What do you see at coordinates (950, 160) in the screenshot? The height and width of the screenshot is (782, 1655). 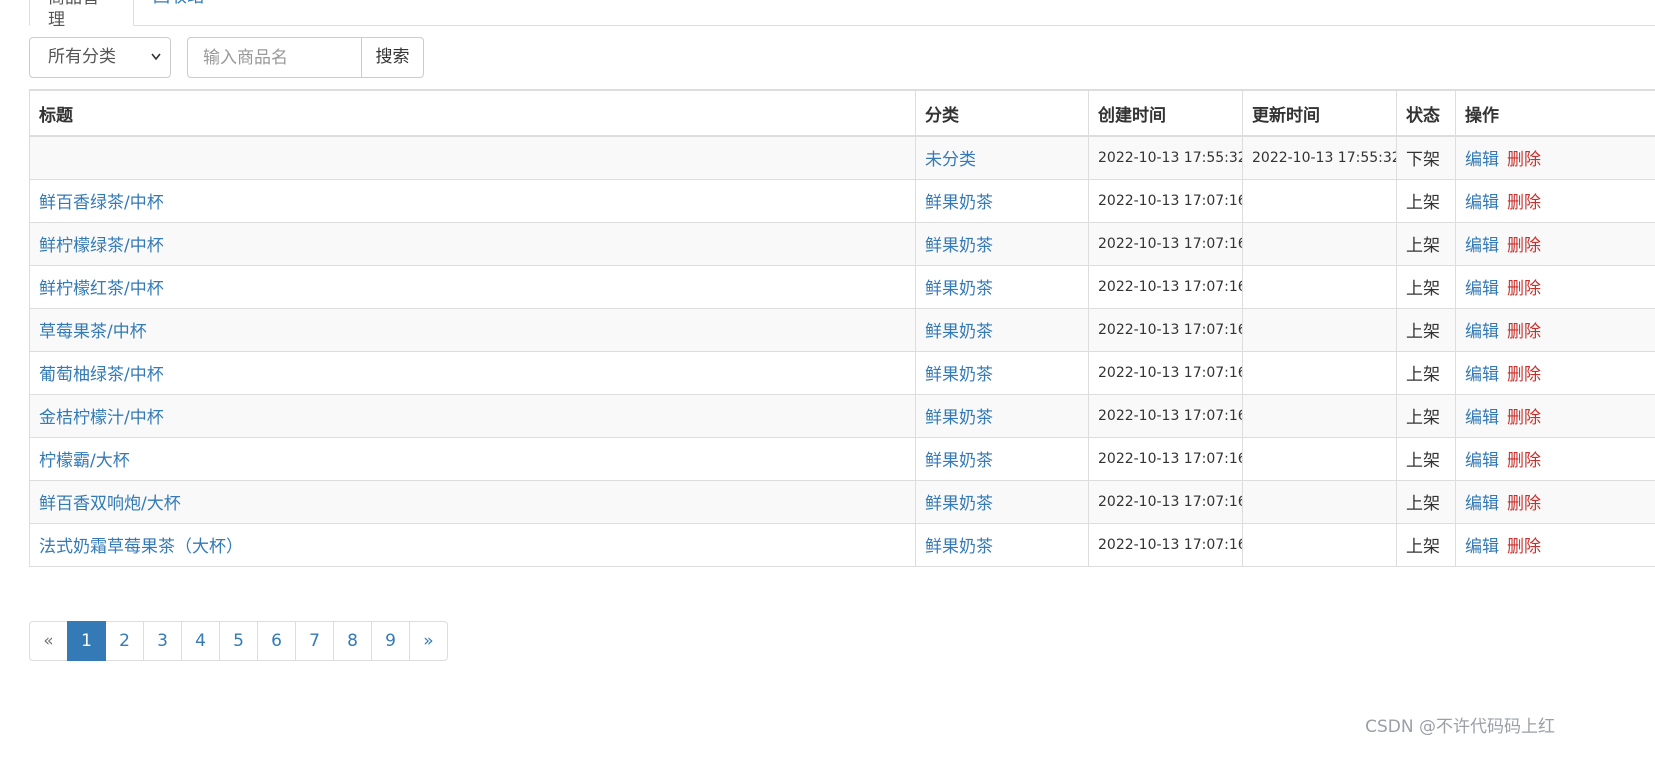 I see `category-link: 未分类` at bounding box center [950, 160].